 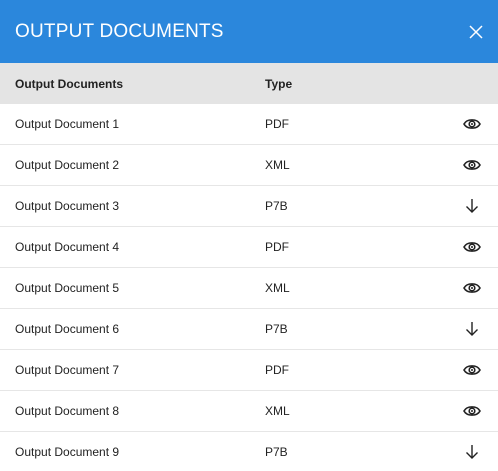 What do you see at coordinates (67, 288) in the screenshot?
I see `document-name: Output Document 5` at bounding box center [67, 288].